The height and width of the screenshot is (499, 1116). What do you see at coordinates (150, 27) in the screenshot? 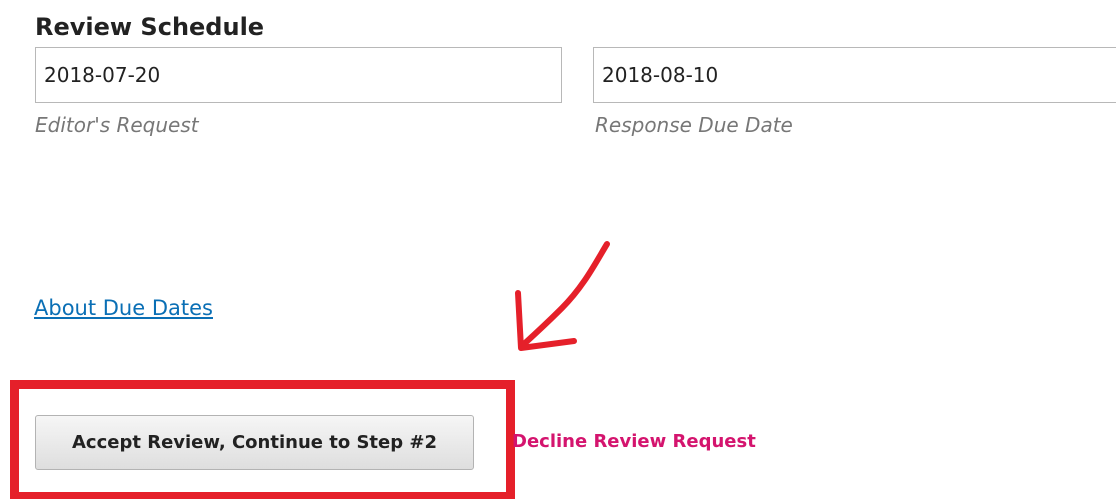
I see `section-title: Review Schedule` at bounding box center [150, 27].